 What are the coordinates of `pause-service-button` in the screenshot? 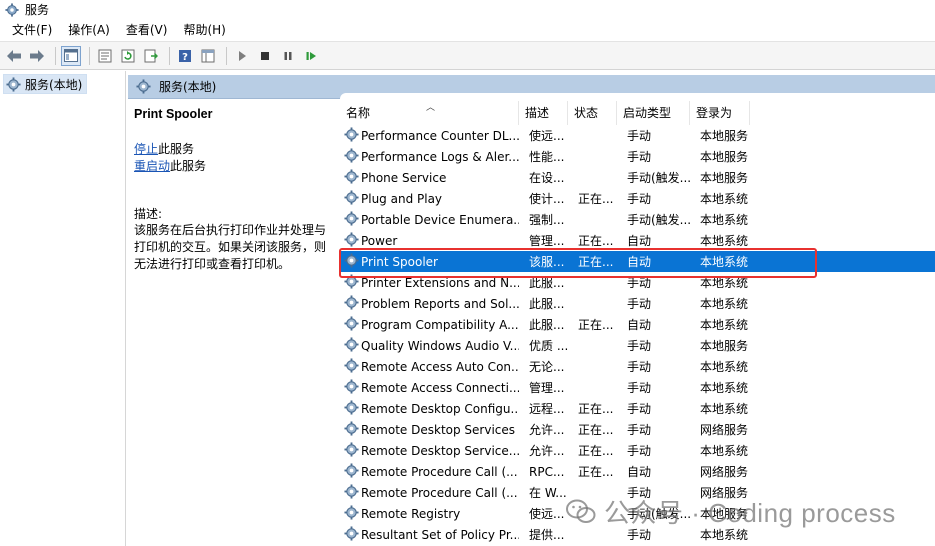 It's located at (288, 56).